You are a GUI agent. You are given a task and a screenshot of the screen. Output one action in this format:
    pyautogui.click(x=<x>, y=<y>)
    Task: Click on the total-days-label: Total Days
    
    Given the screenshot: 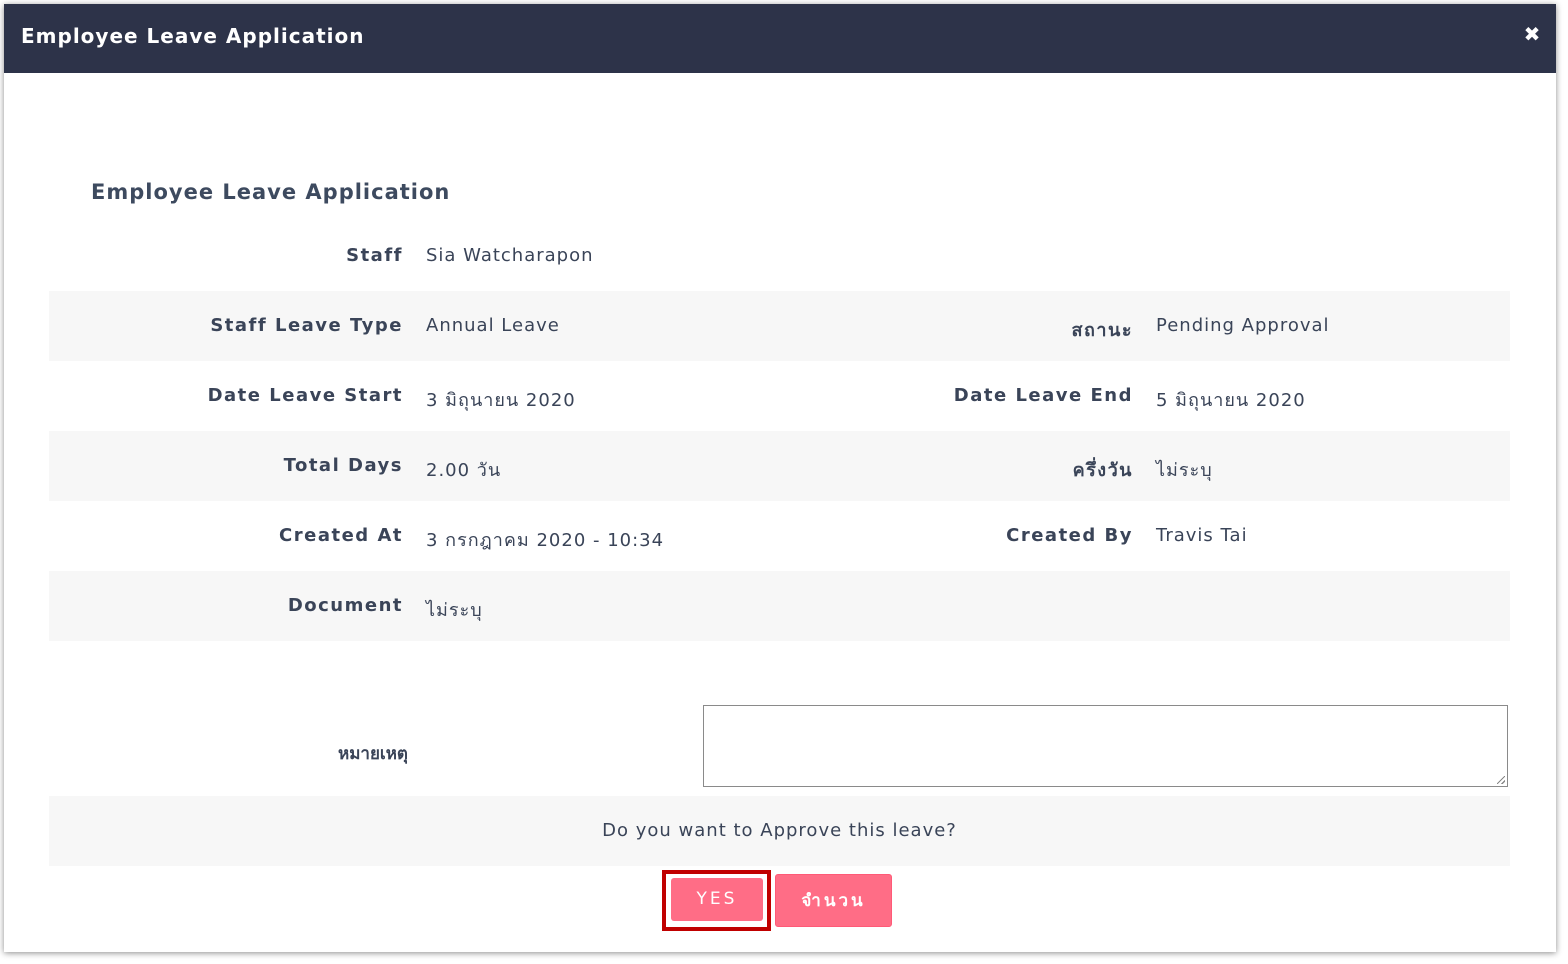 What is the action you would take?
    pyautogui.click(x=343, y=465)
    